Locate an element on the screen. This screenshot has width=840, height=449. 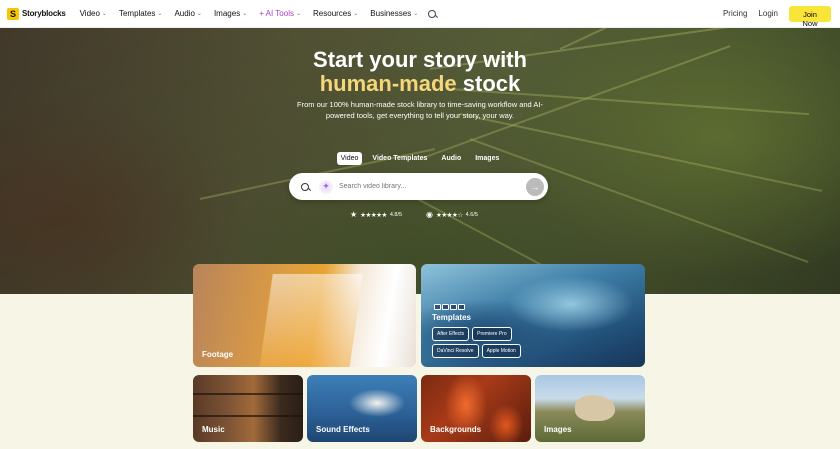
logo: S Storyblocks is located at coordinates (36, 13).